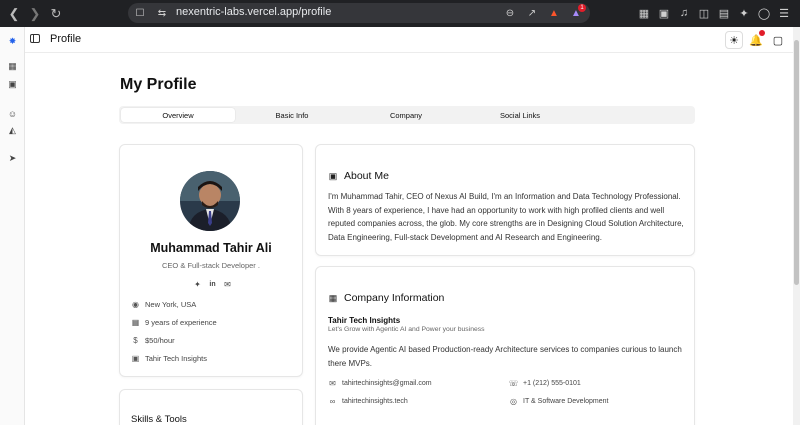 Image resolution: width=800 pixels, height=425 pixels. What do you see at coordinates (364, 320) in the screenshot?
I see `company-name: Tahir Tech Insights` at bounding box center [364, 320].